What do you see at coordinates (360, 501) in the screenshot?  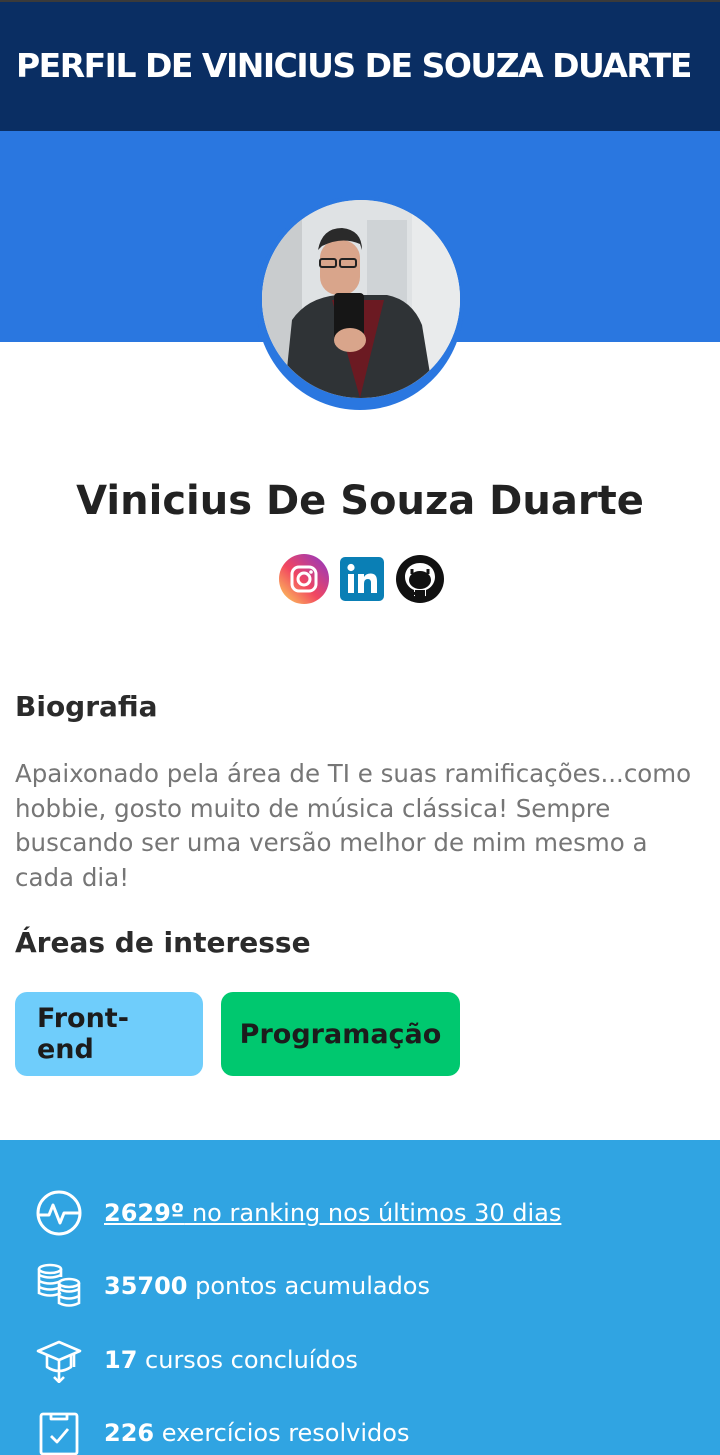 I see `profile-name: Vinicius De Souza Duarte` at bounding box center [360, 501].